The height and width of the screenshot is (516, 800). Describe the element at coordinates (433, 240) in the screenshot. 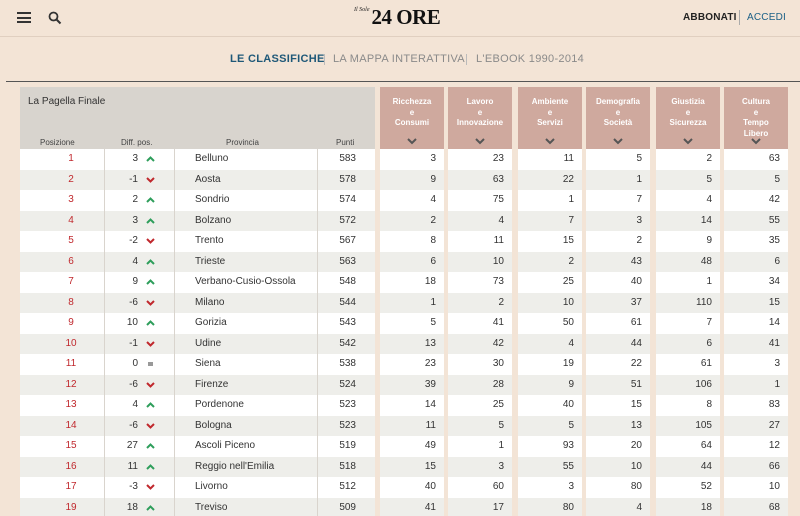

I see `score-cell: 8` at that location.